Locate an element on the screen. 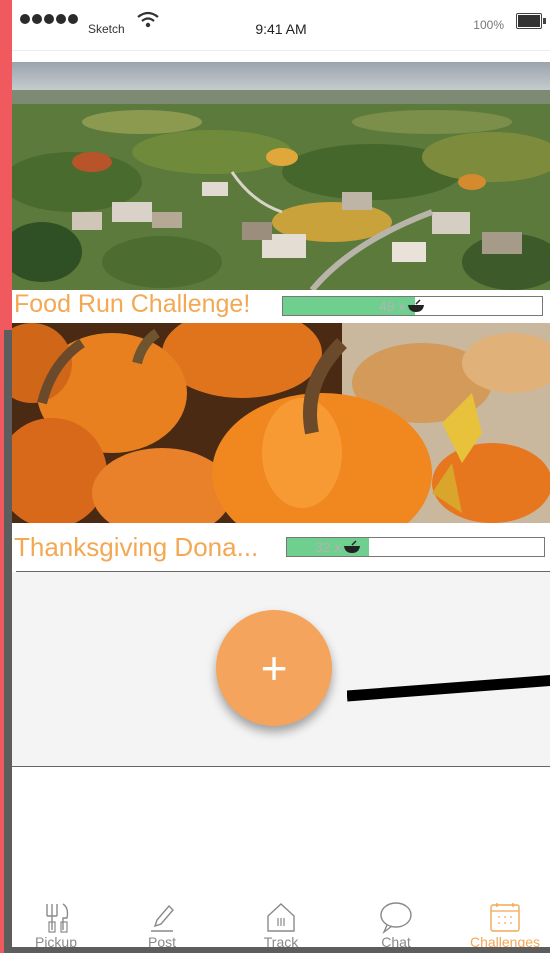 This screenshot has width=550, height=953. tab-post: Post is located at coordinates (162, 920).